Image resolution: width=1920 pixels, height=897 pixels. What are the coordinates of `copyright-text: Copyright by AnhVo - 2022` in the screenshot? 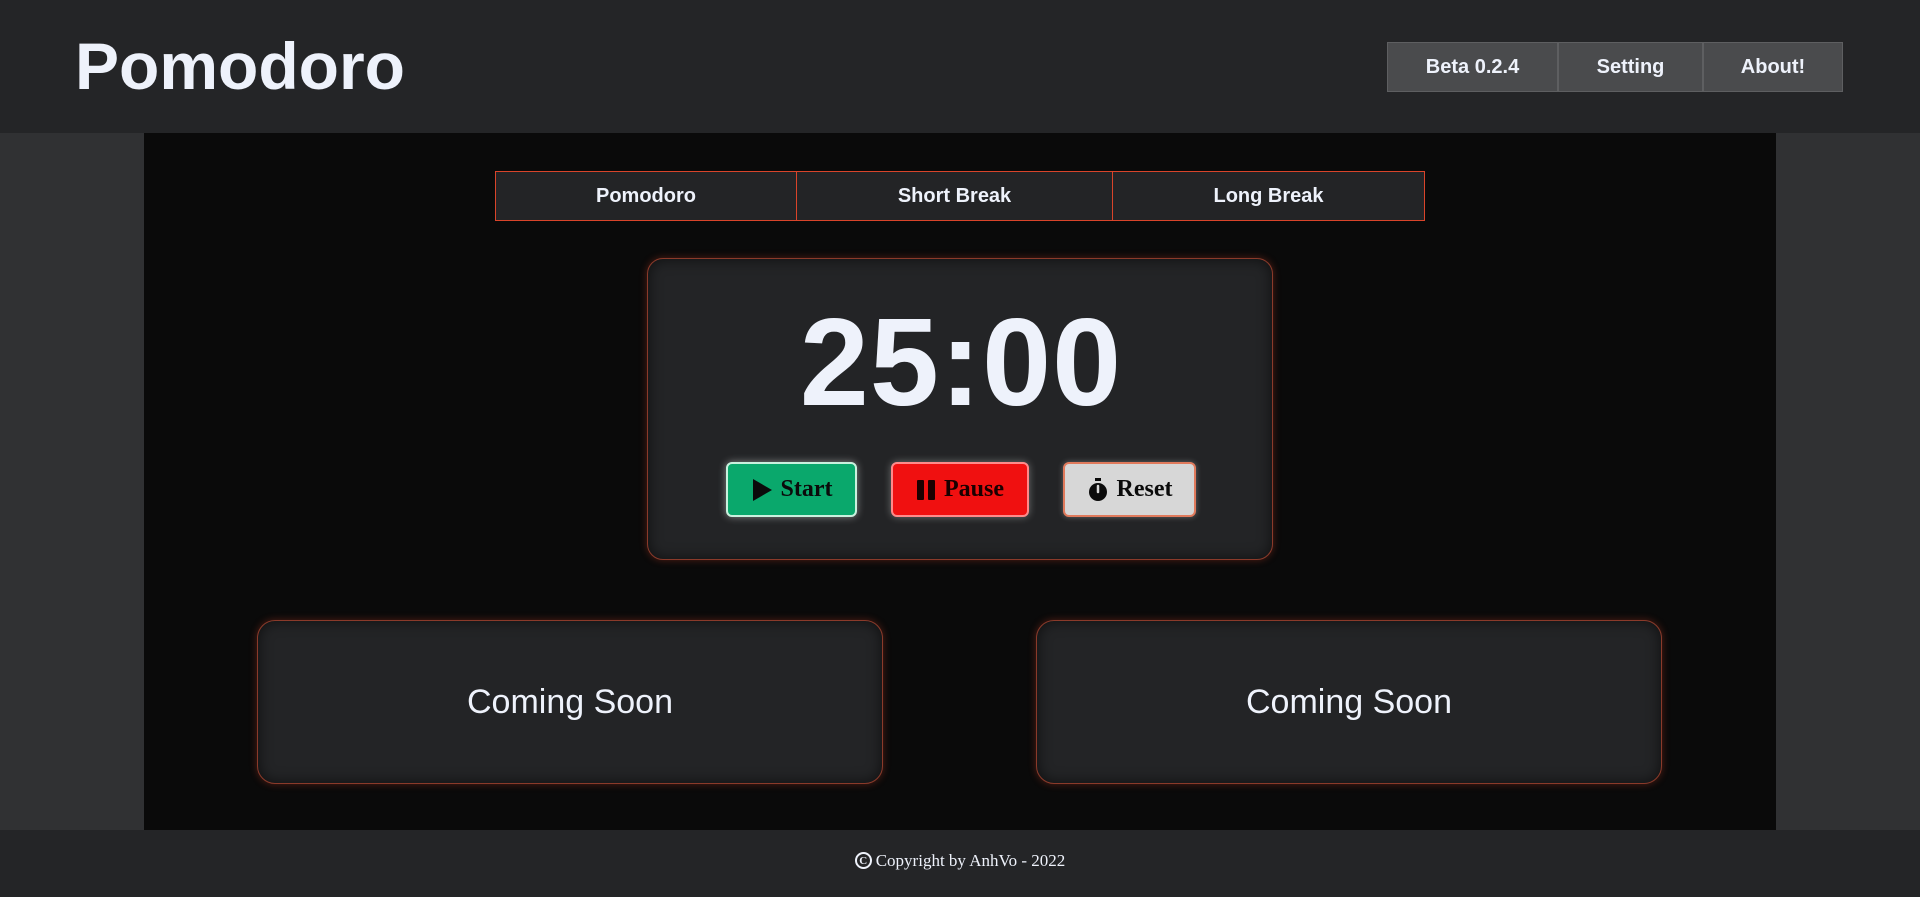 It's located at (970, 860).